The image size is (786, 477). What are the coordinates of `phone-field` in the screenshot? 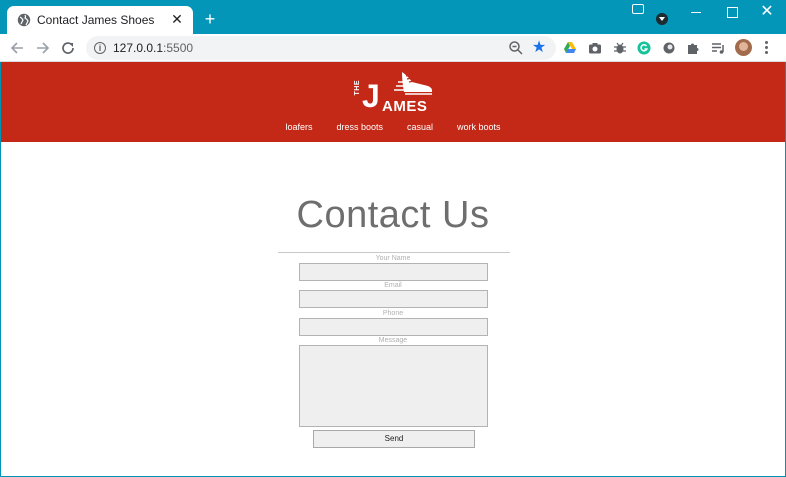 It's located at (393, 327).